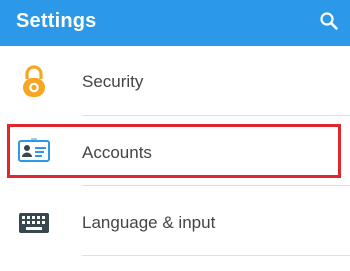 This screenshot has height=271, width=350. Describe the element at coordinates (216, 255) in the screenshot. I see `divider` at that location.